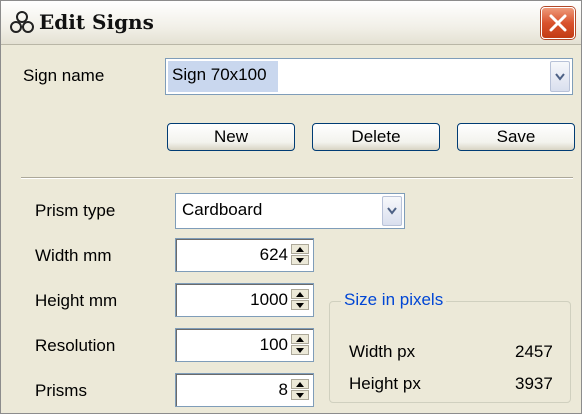 The image size is (582, 414). Describe the element at coordinates (61, 390) in the screenshot. I see `prisms-label: Prisms` at that location.